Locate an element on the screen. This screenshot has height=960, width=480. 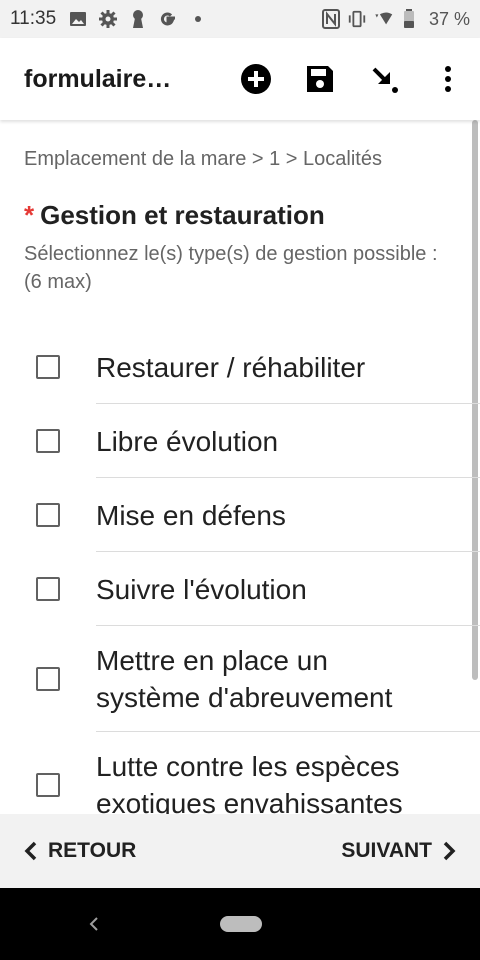
back-chevron-icon is located at coordinates (93, 924).